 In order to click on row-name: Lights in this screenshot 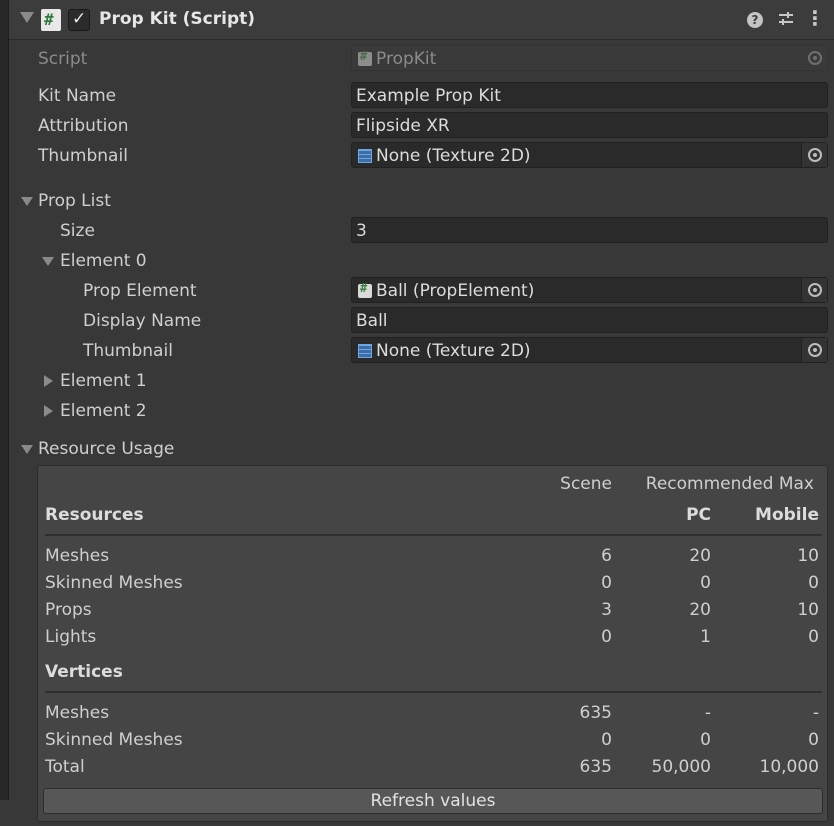, I will do `click(71, 637)`.